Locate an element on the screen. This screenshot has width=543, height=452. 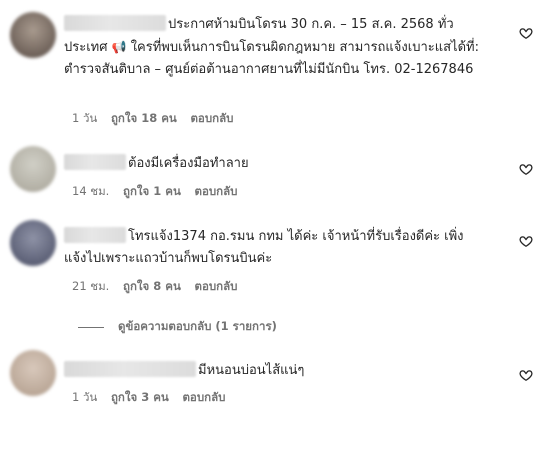
comment-meta: 21 ชม. ถูกใจ 8 คน ตอบกลับ is located at coordinates (160, 287).